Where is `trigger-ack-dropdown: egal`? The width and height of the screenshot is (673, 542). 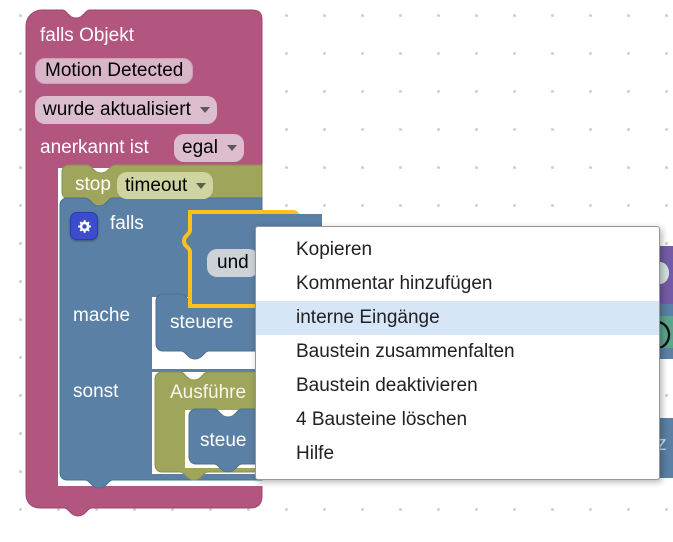 trigger-ack-dropdown: egal is located at coordinates (209, 148).